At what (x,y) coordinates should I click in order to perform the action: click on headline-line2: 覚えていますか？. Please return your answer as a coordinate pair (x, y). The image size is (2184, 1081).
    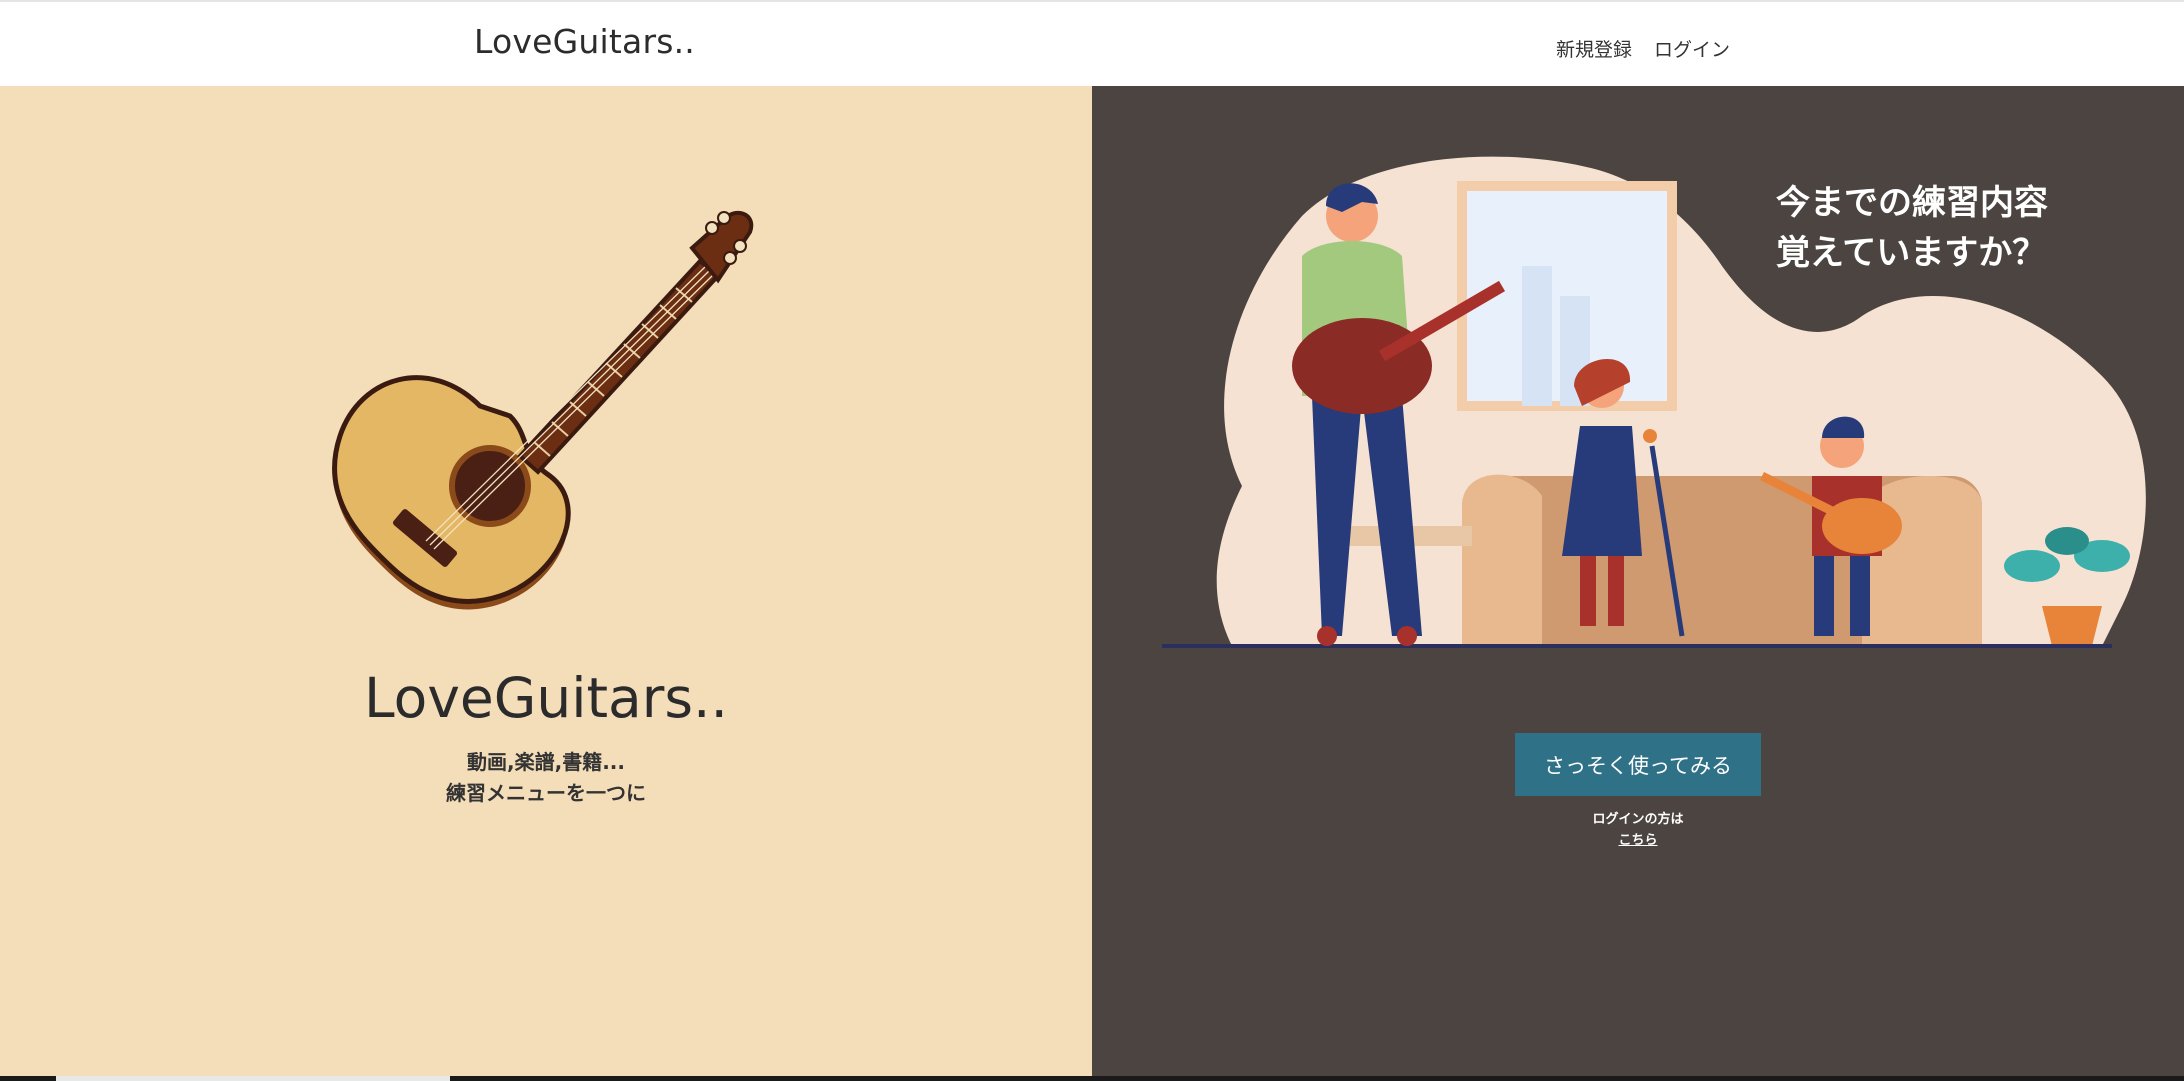
    Looking at the image, I should click on (1911, 253).